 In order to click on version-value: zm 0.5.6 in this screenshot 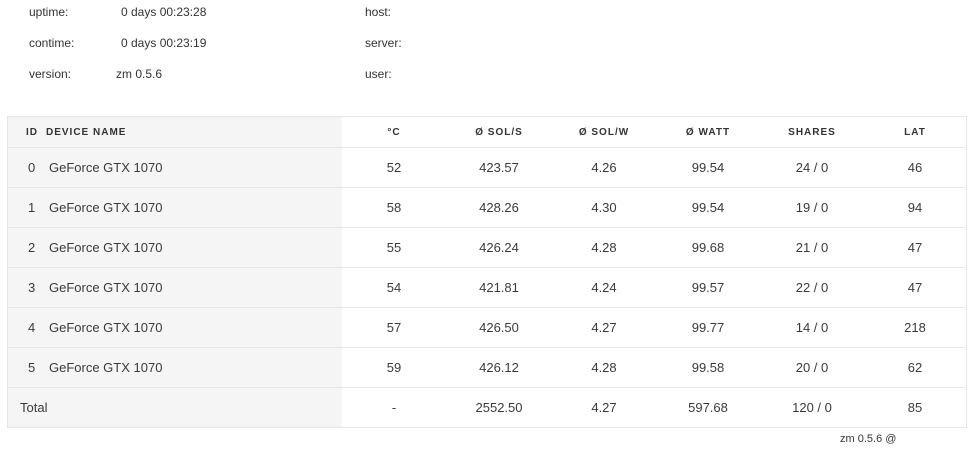, I will do `click(139, 74)`.